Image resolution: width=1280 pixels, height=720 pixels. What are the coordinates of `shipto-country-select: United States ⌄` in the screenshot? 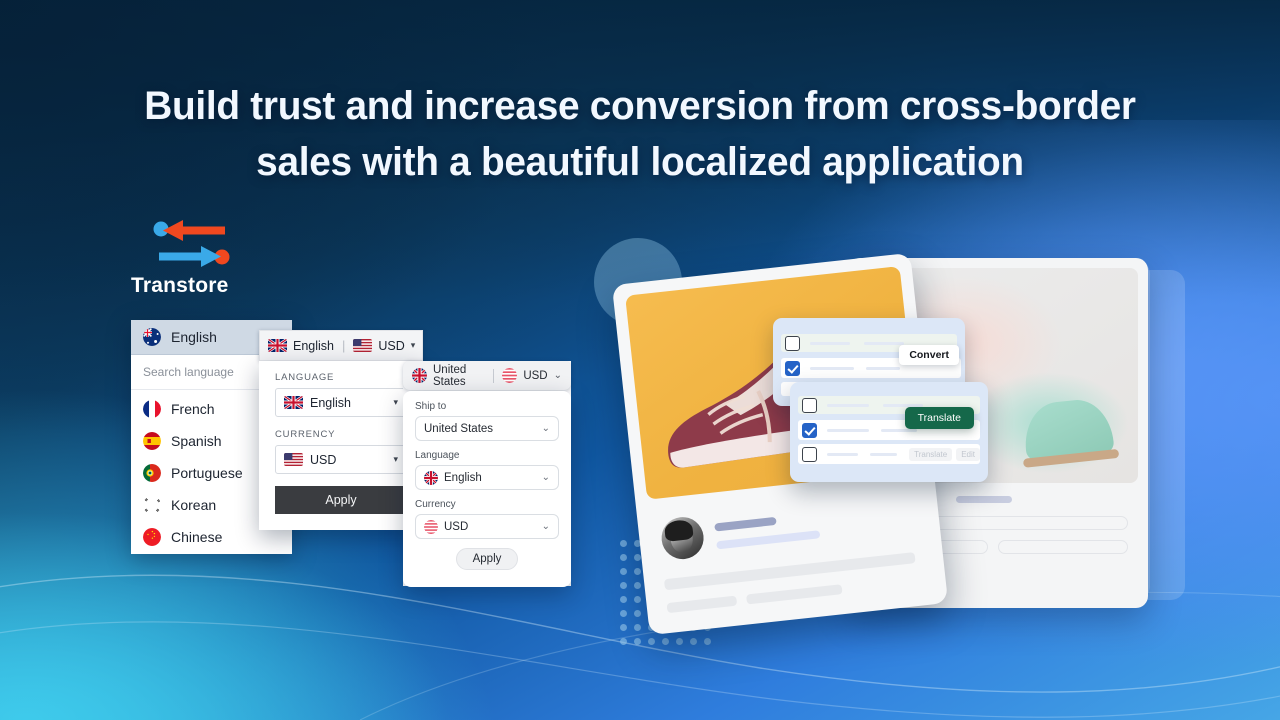 It's located at (487, 428).